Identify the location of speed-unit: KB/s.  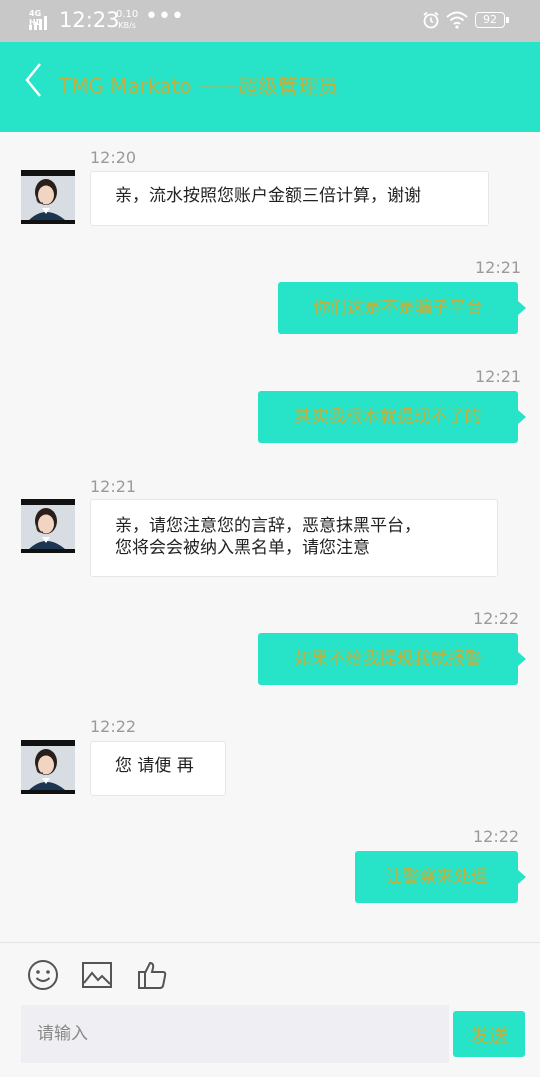
(127, 25).